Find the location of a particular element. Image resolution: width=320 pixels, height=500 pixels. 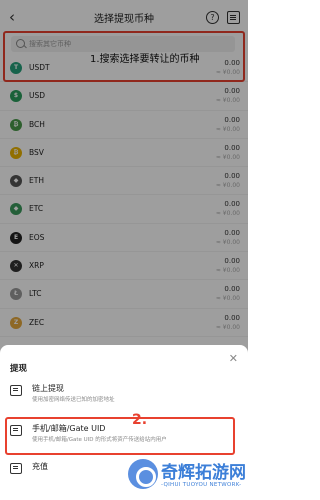

watermark-logo-icon is located at coordinates (143, 474).